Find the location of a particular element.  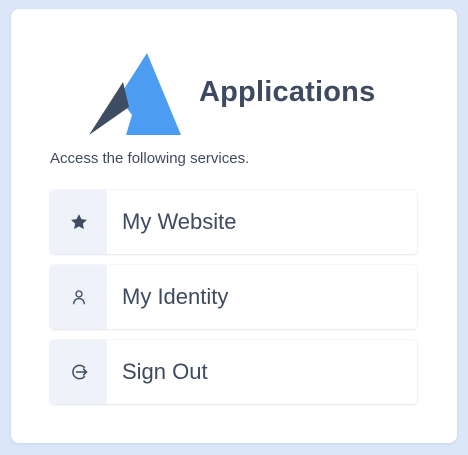

logo-icon is located at coordinates (135, 94).